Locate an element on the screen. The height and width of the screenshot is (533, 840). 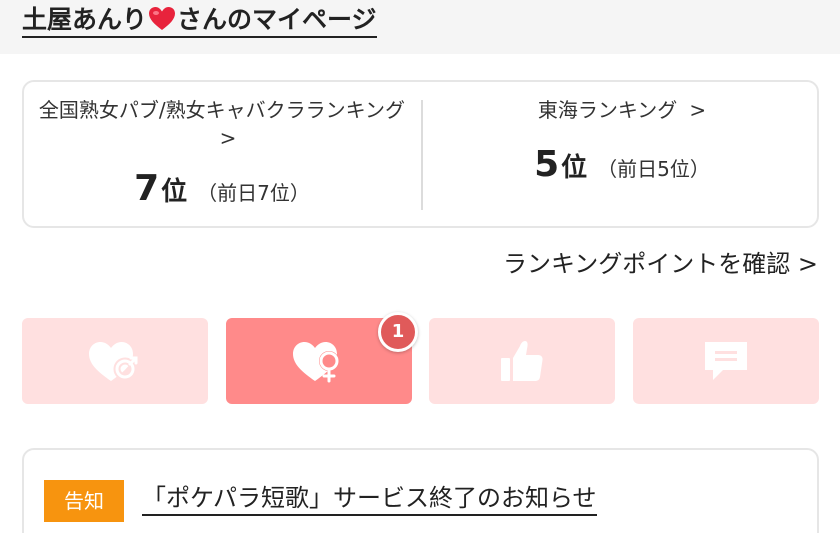
regional-ranking-title: 東海ランキング > is located at coordinates (622, 110).